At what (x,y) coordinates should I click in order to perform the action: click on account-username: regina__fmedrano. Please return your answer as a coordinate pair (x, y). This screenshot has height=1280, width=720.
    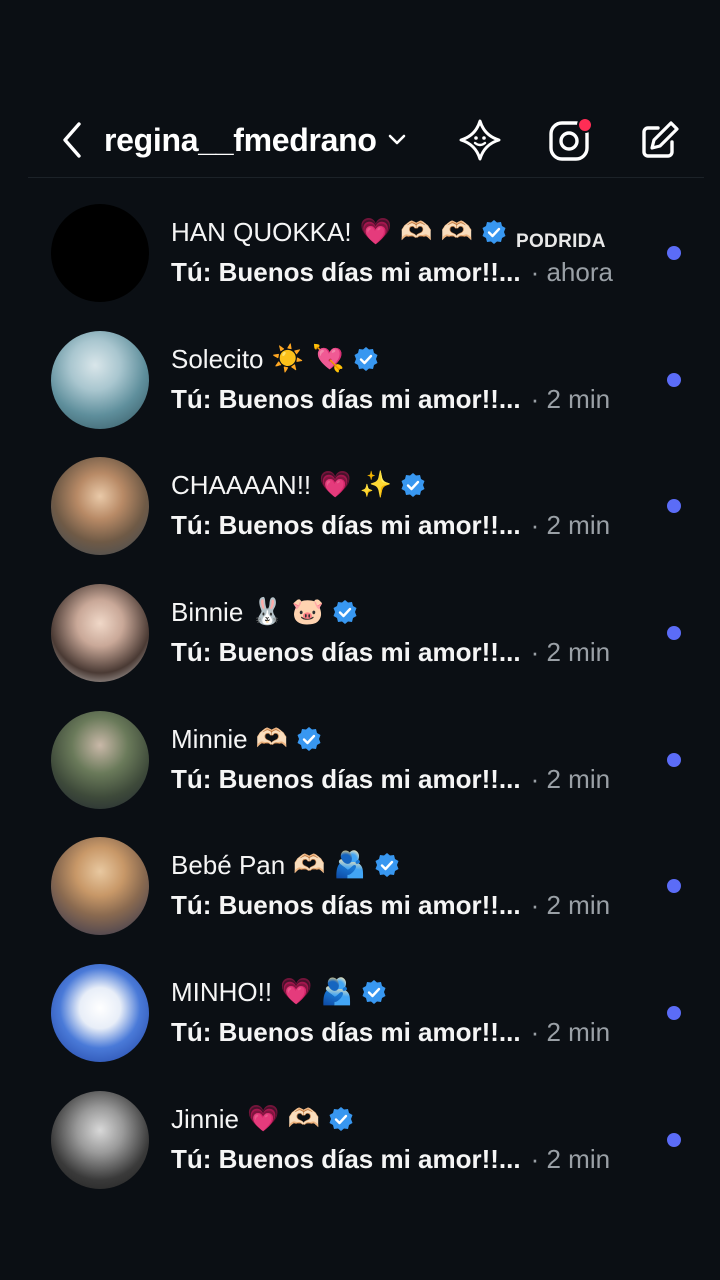
    Looking at the image, I should click on (240, 139).